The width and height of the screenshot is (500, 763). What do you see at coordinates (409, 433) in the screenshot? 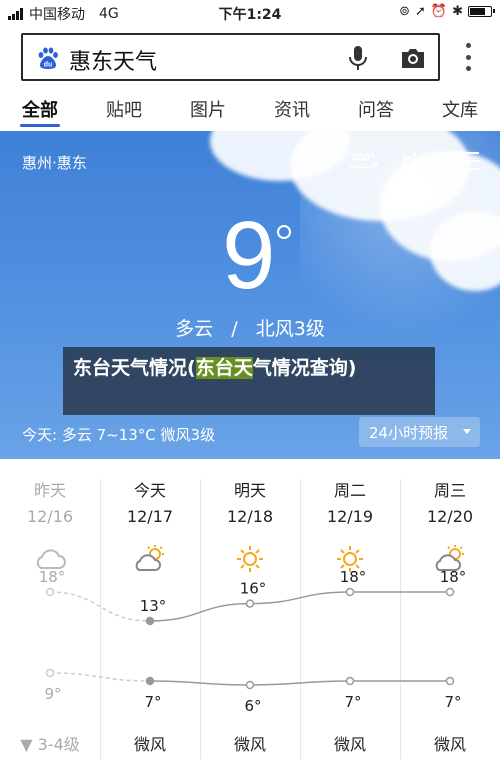
I see `hourly-forecast-label: 24小时预报` at bounding box center [409, 433].